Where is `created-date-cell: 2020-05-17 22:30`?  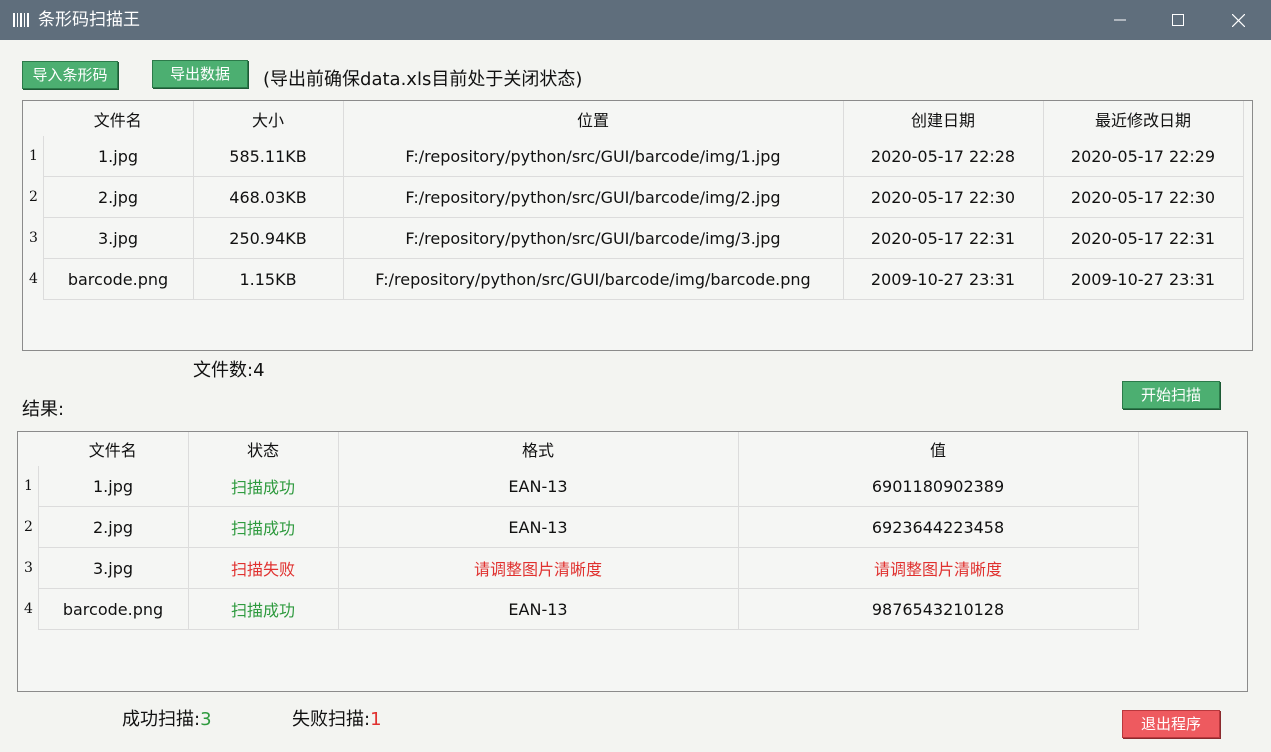 created-date-cell: 2020-05-17 22:30 is located at coordinates (943, 197).